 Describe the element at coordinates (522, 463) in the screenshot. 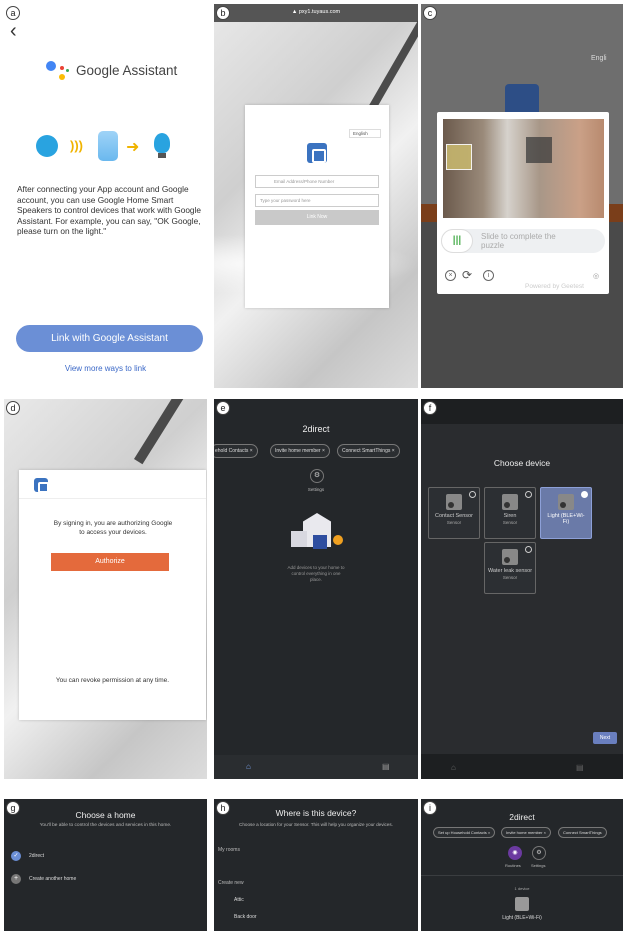

I see `choose-device-title: Choose device` at that location.